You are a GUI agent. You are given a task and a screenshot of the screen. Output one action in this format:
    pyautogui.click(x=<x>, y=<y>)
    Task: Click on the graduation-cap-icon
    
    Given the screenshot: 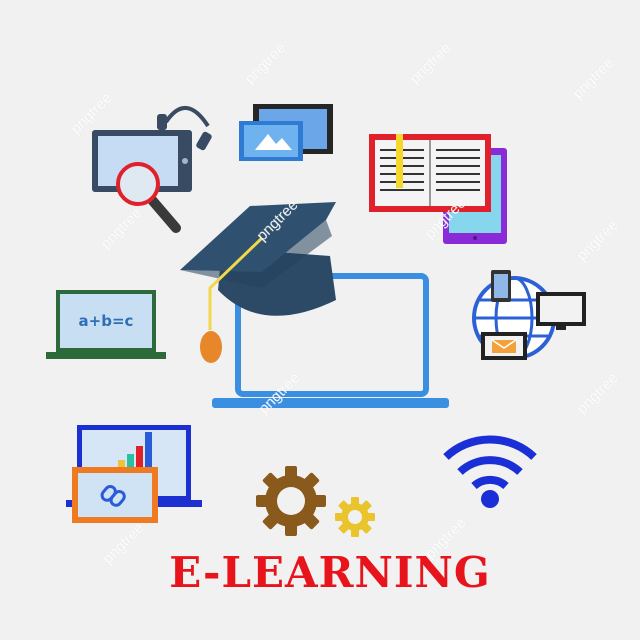 What is the action you would take?
    pyautogui.click(x=258, y=282)
    